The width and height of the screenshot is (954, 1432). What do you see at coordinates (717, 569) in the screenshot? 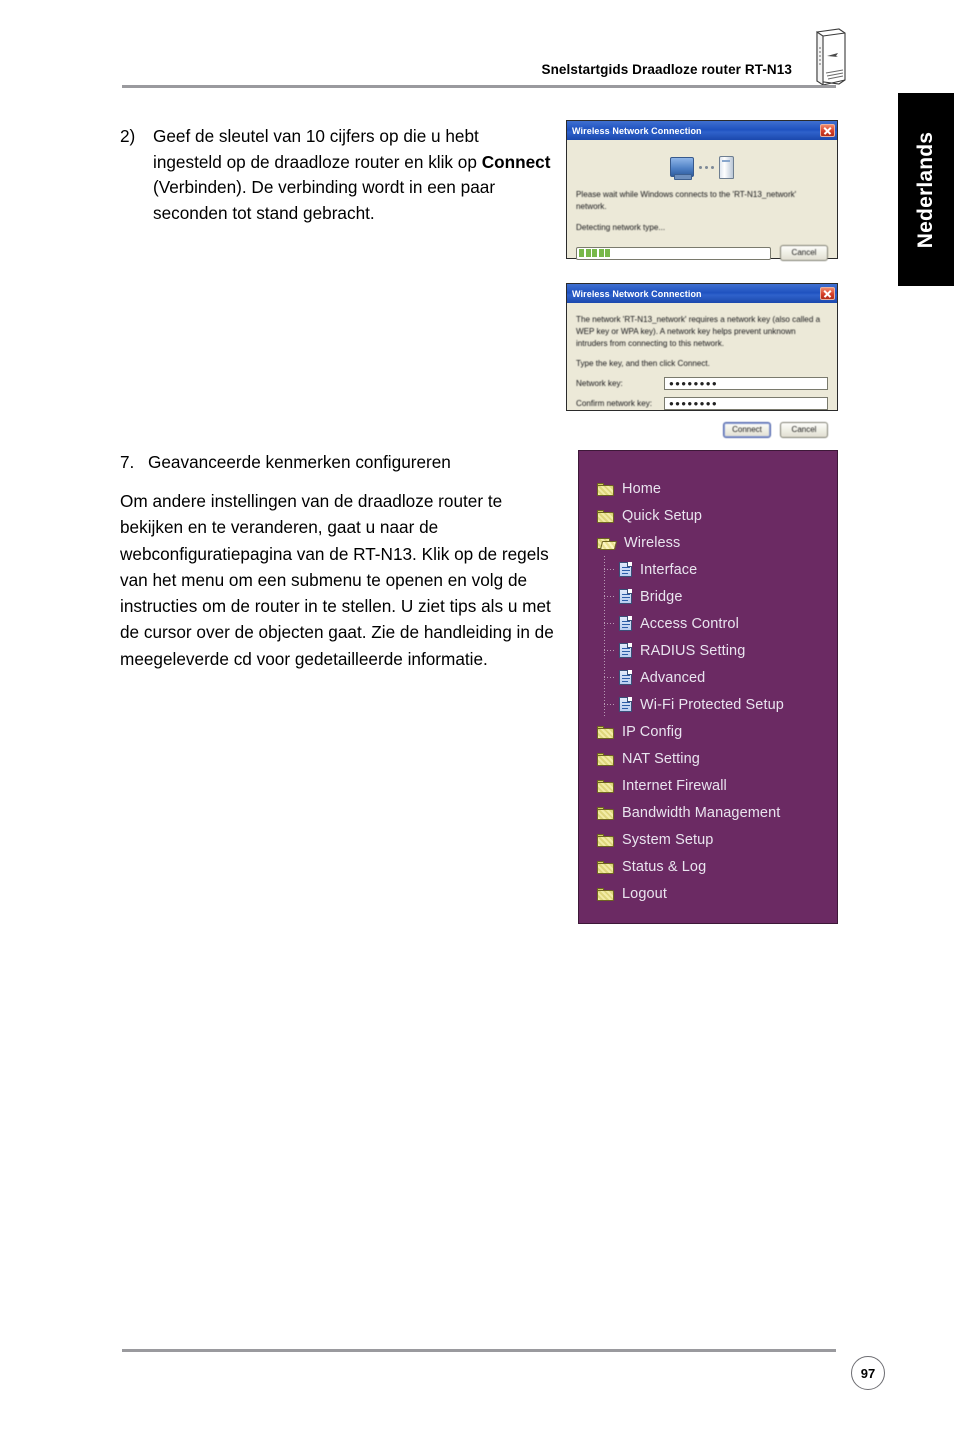
I see `menu-item-interface: Interface` at bounding box center [717, 569].